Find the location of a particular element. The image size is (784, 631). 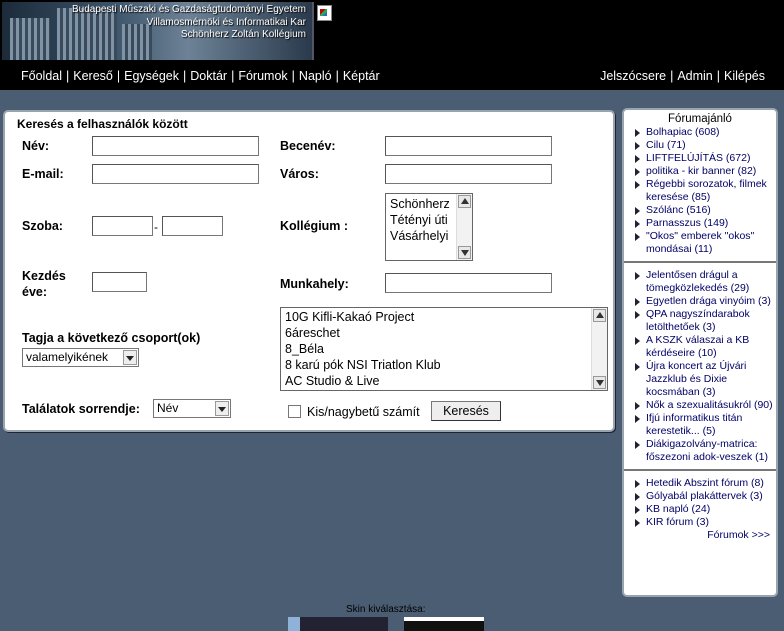

group-option: 8 karú pók NSI Triatlon Klub is located at coordinates (444, 365).